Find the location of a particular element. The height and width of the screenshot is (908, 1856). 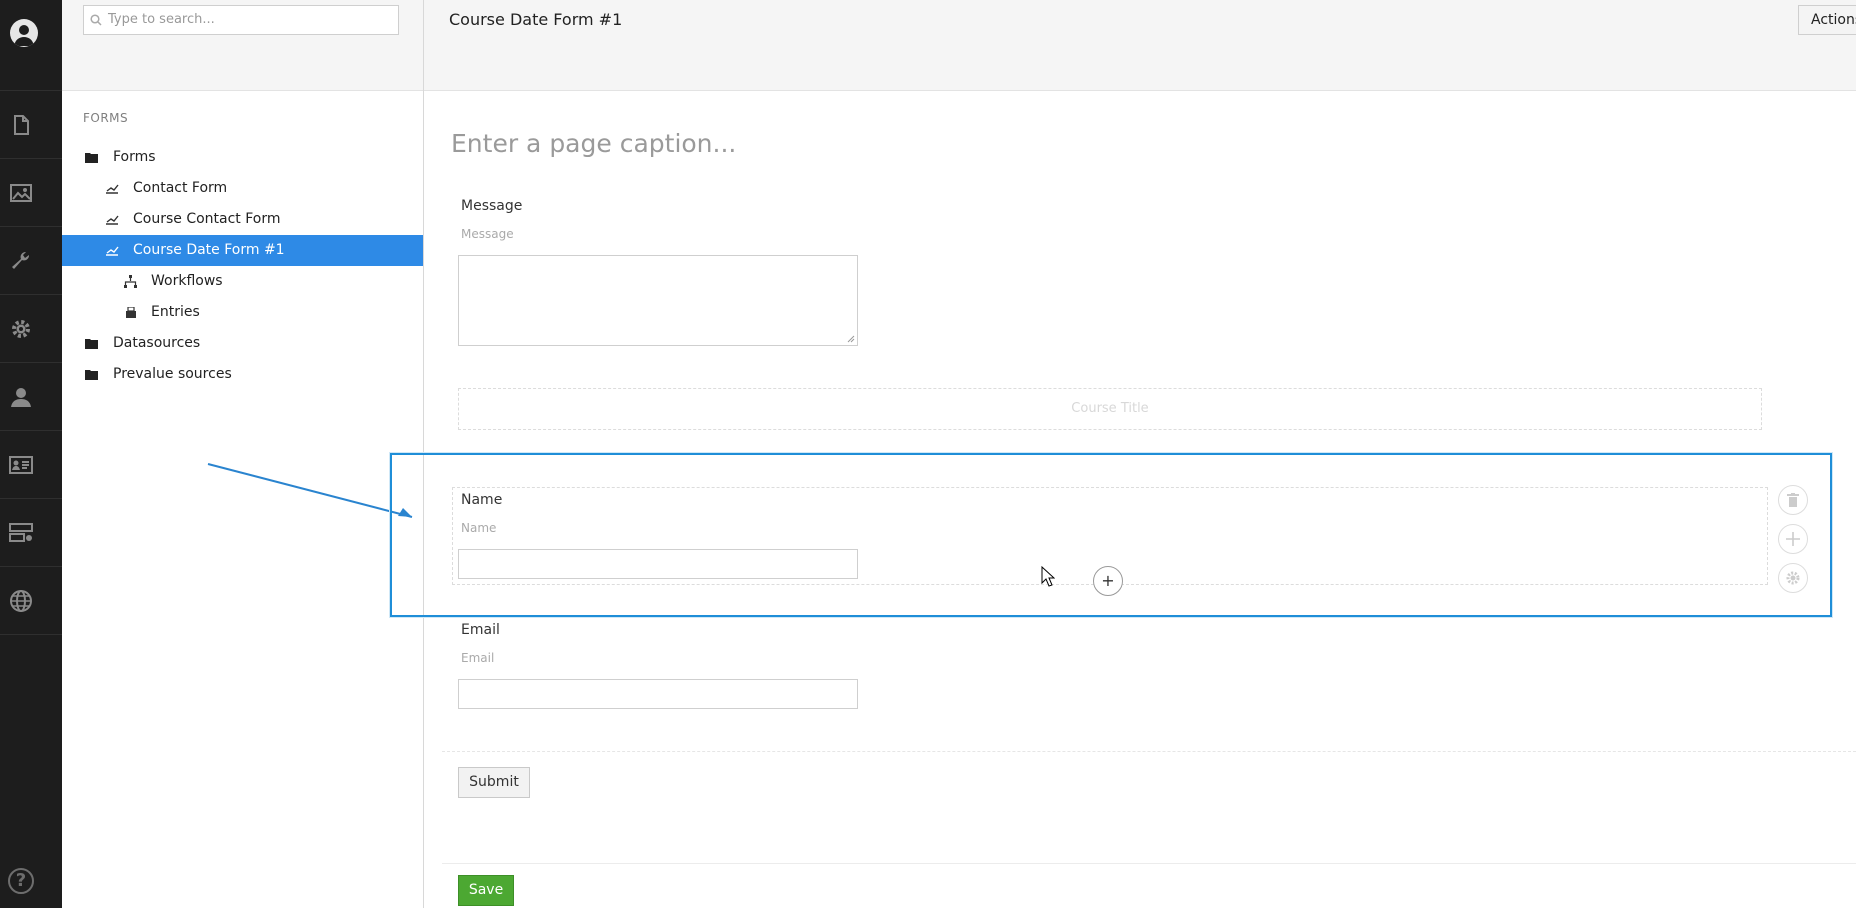

document-icon is located at coordinates (21, 125).